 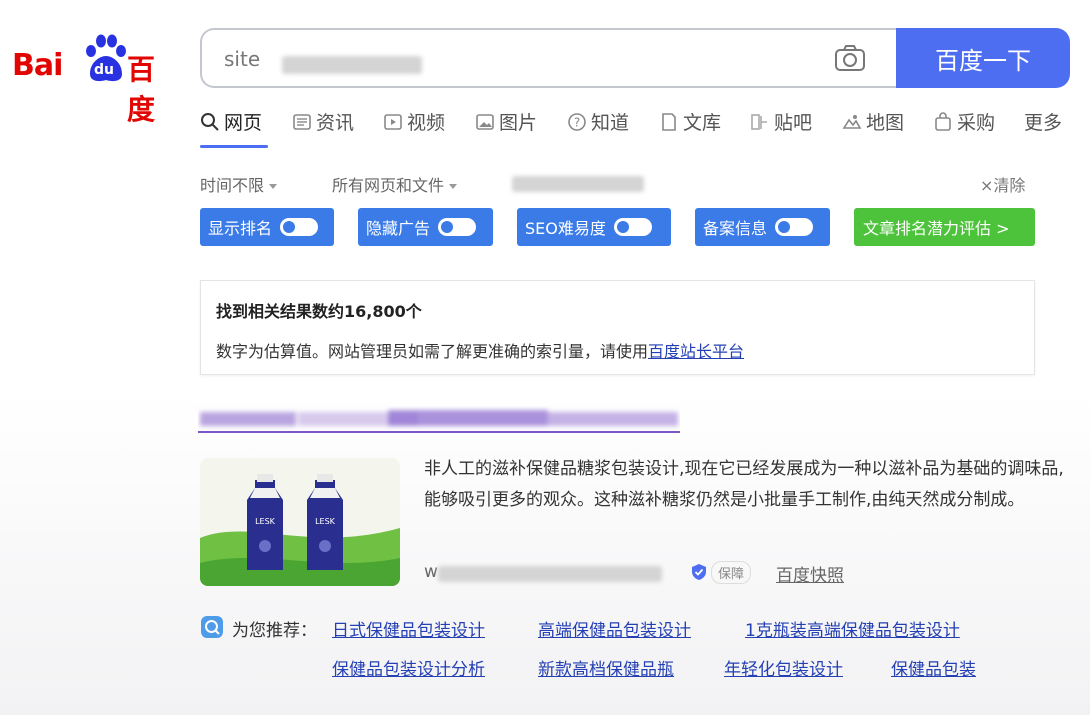 What do you see at coordinates (983, 58) in the screenshot?
I see `search-button: 百度一下` at bounding box center [983, 58].